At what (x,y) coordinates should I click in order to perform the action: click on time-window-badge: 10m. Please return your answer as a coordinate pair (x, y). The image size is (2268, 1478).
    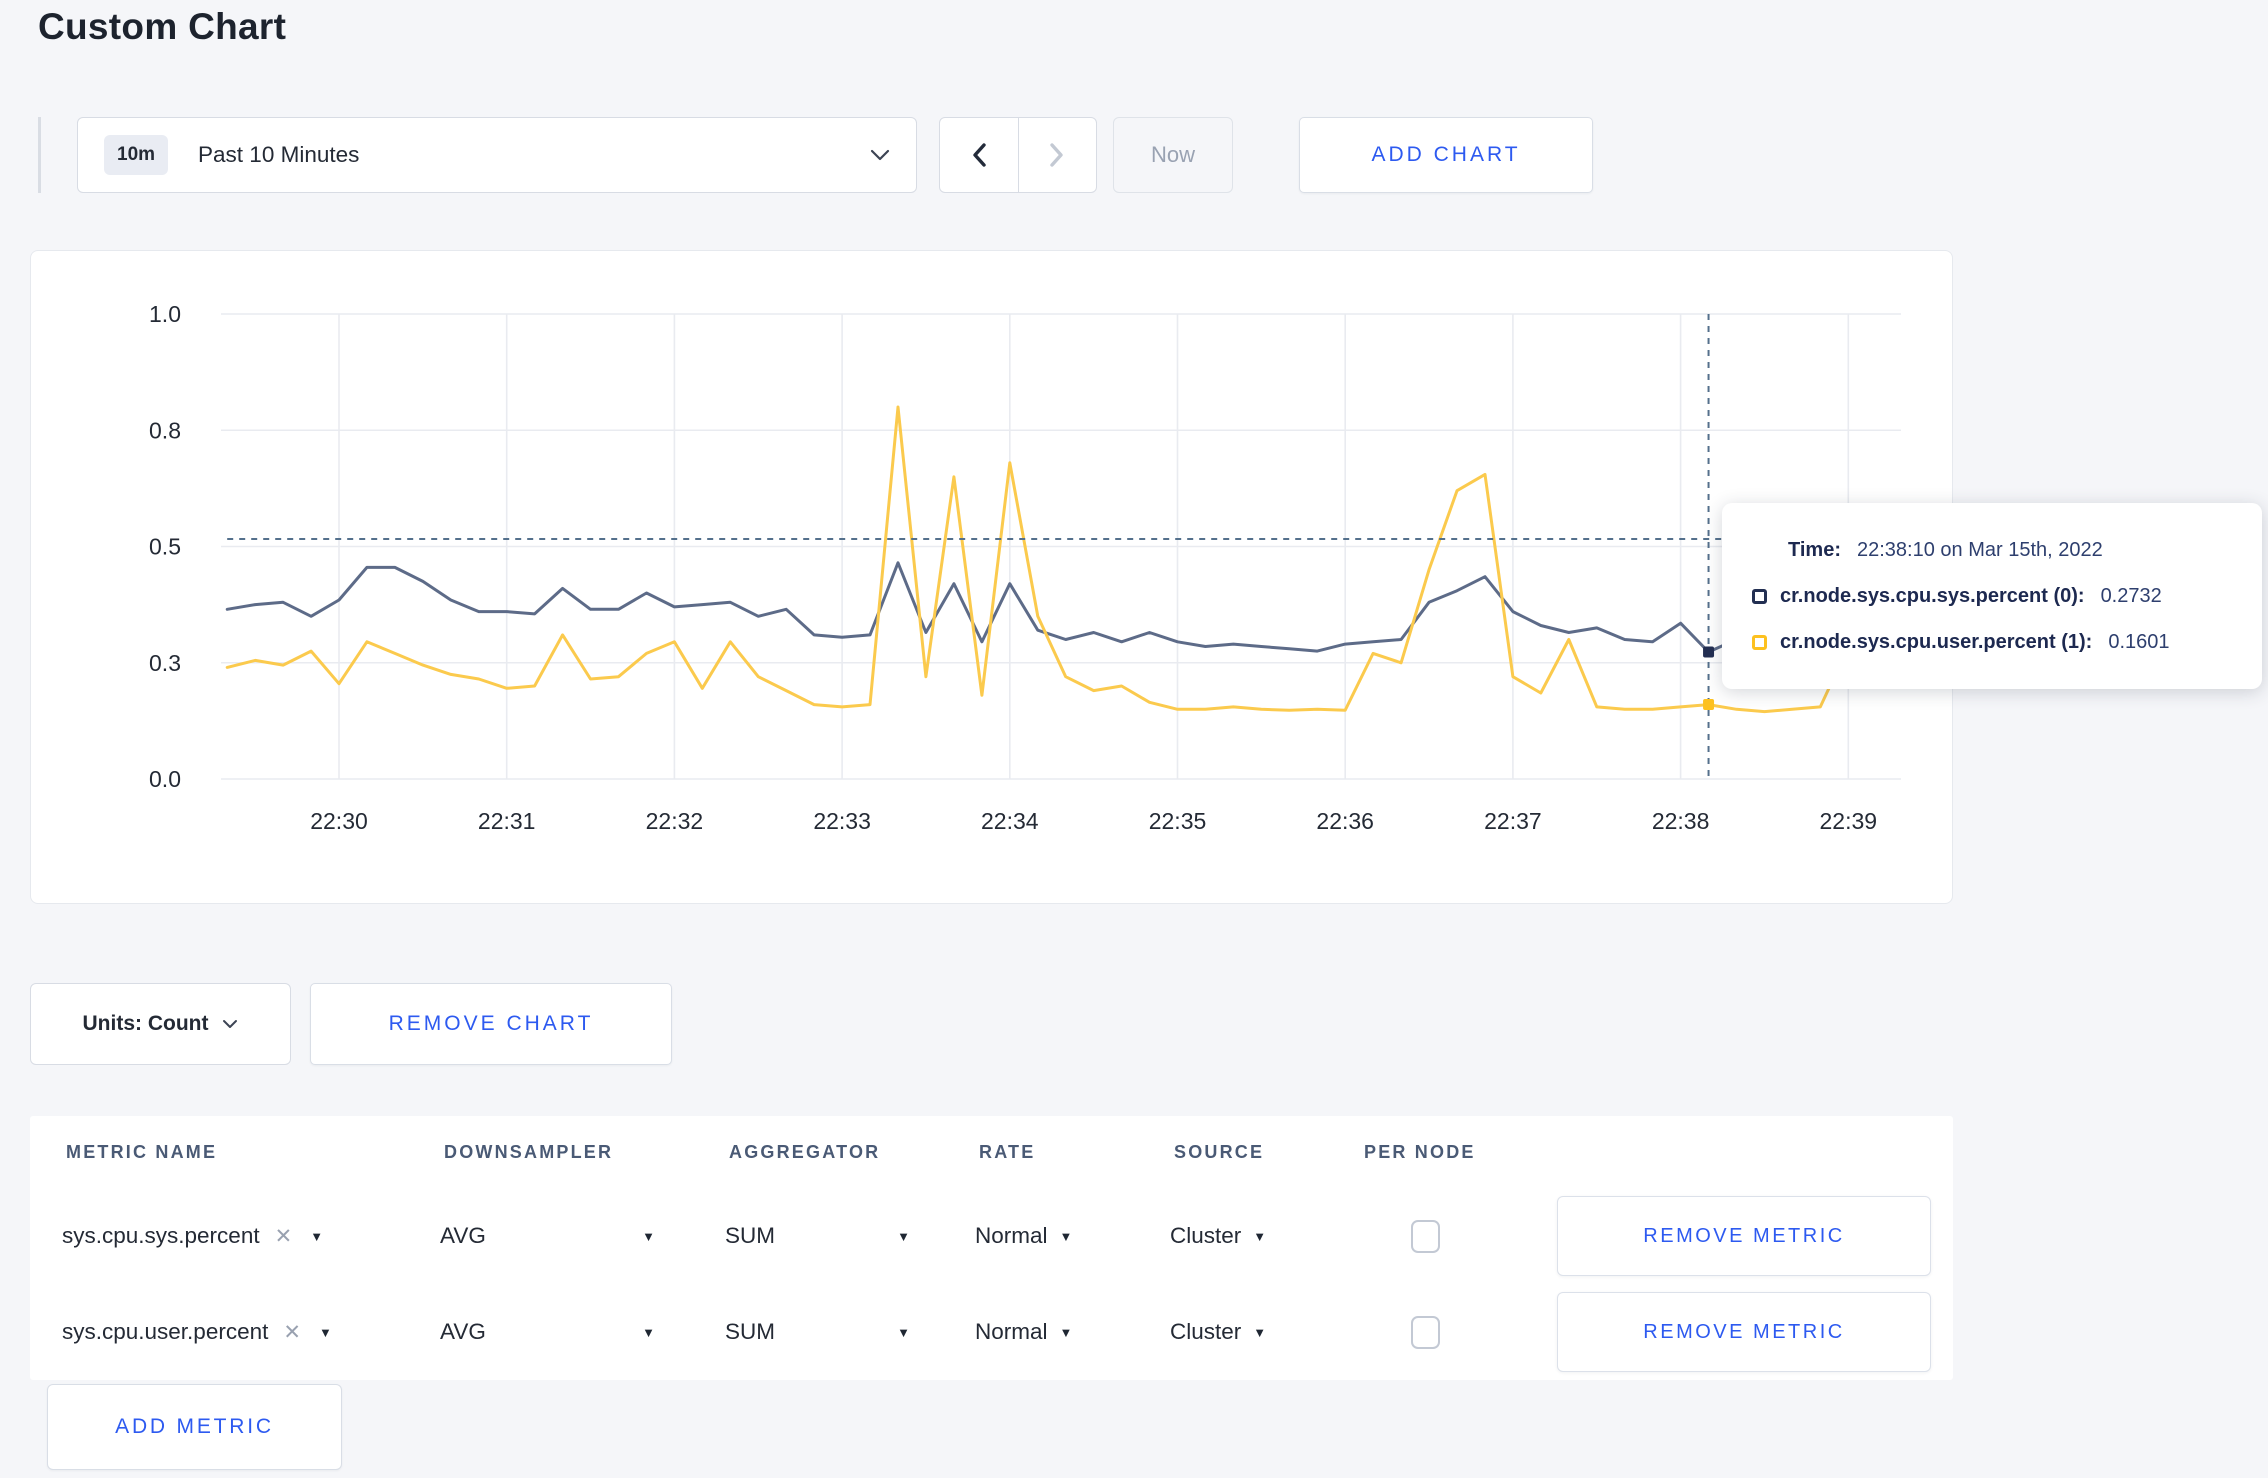
    Looking at the image, I should click on (136, 155).